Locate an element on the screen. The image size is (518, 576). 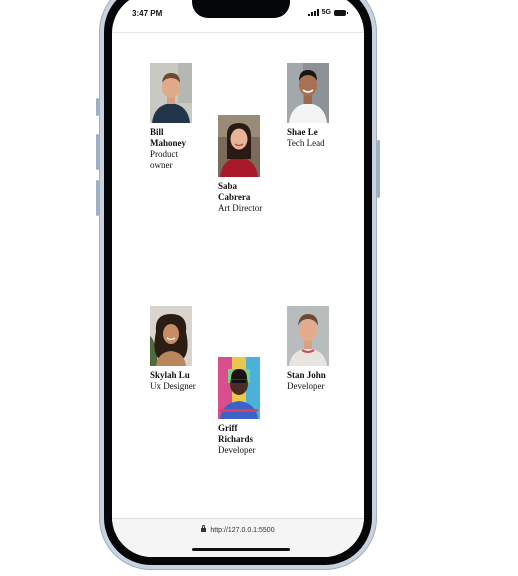
member-name: Stan John is located at coordinates (306, 375).